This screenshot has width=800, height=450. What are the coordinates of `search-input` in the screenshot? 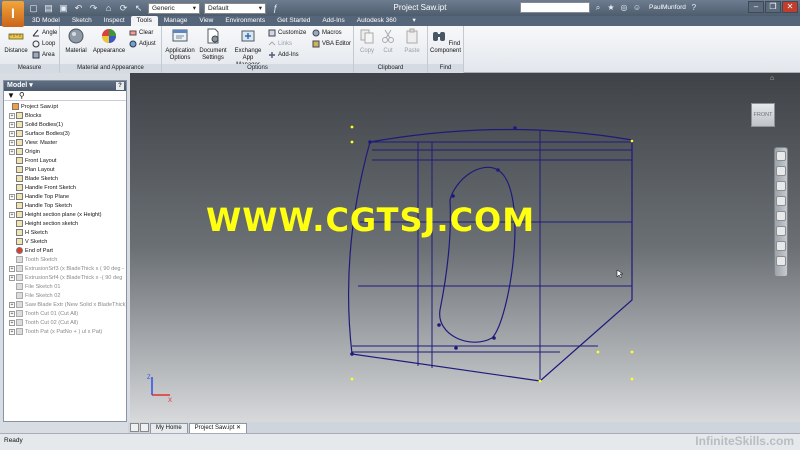 It's located at (555, 7).